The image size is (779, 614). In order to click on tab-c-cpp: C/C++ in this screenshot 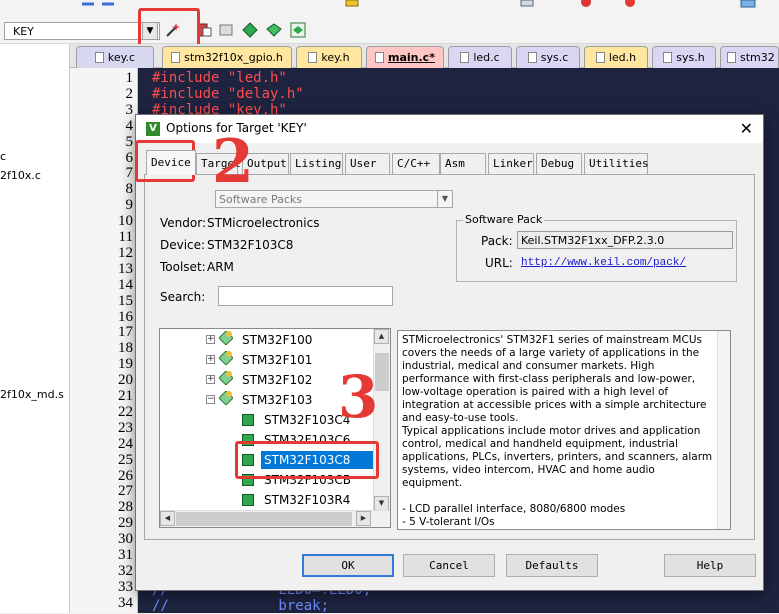, I will do `click(416, 163)`.